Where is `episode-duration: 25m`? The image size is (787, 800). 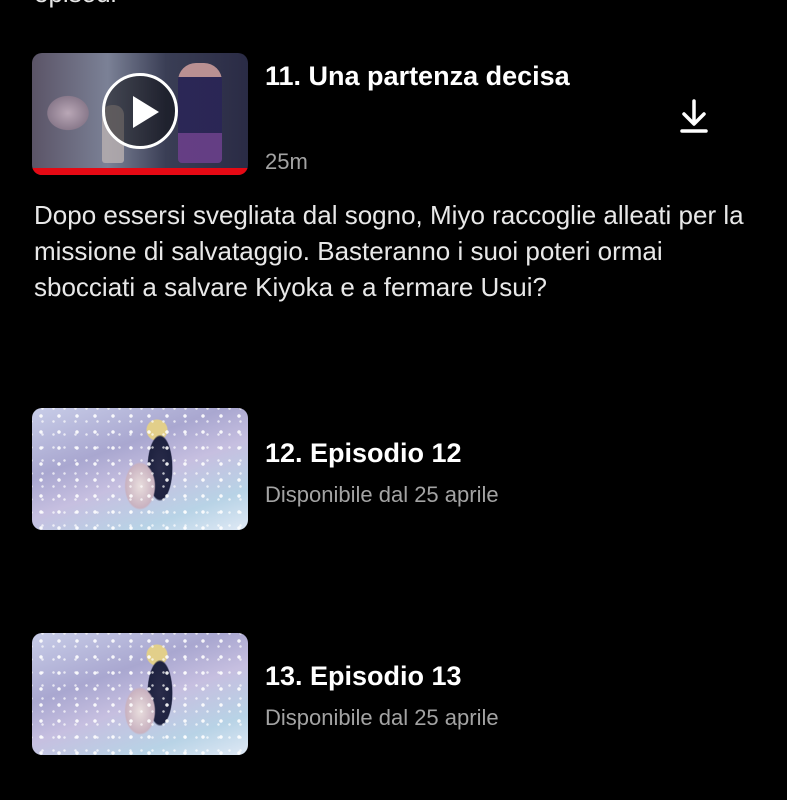 episode-duration: 25m is located at coordinates (286, 161).